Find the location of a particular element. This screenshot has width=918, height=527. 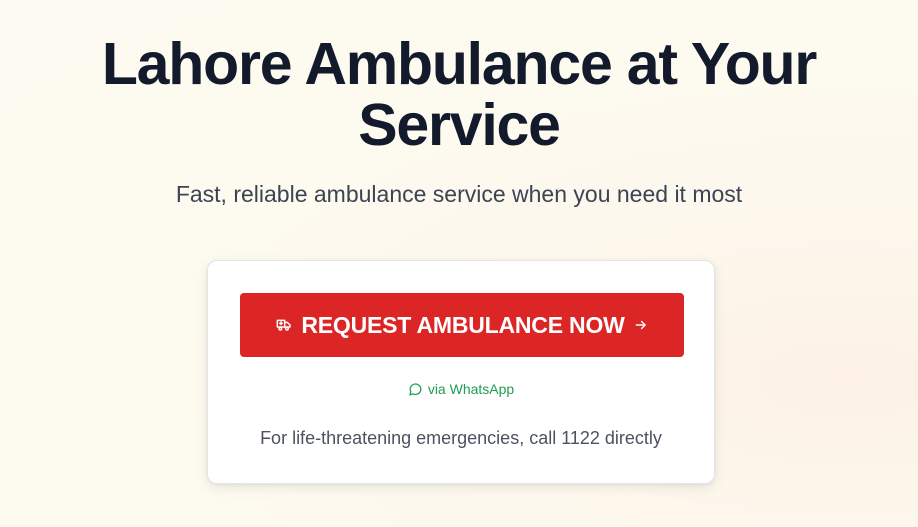

request-button-label: REQUEST AMBULANCE NOW is located at coordinates (463, 324).